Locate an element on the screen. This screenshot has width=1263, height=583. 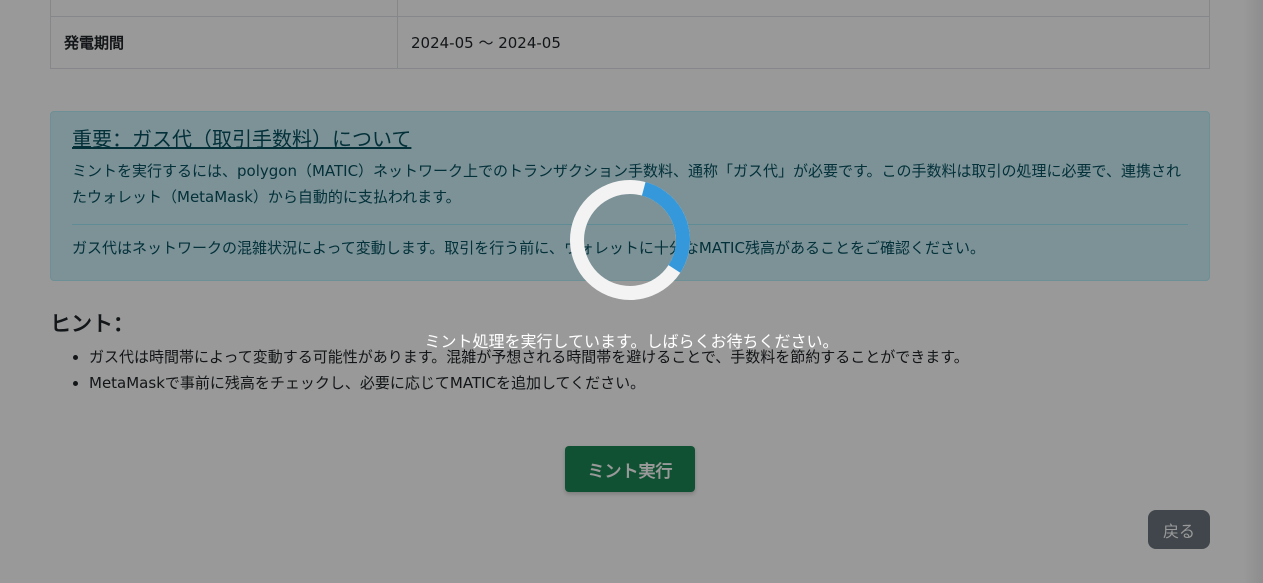
scrollbar-edge is located at coordinates (1253, 291).